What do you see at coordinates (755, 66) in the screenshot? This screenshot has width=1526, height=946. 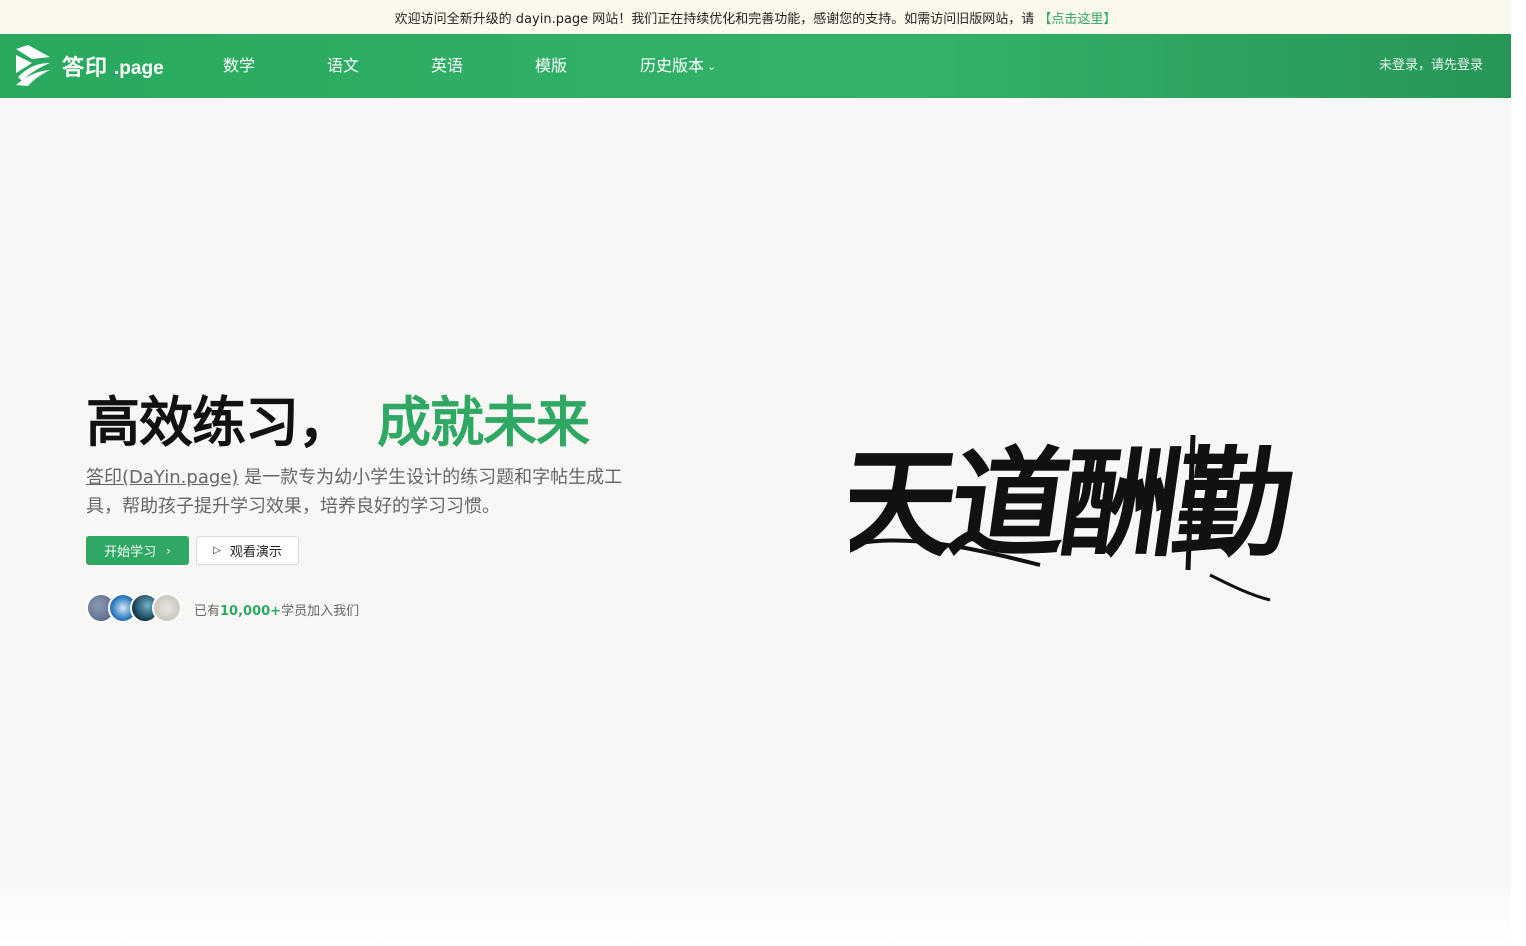 I see `navbar: 答印 .page 数学 语文 英语 模版 历史版本 ⌄ 未登录，请先登录` at bounding box center [755, 66].